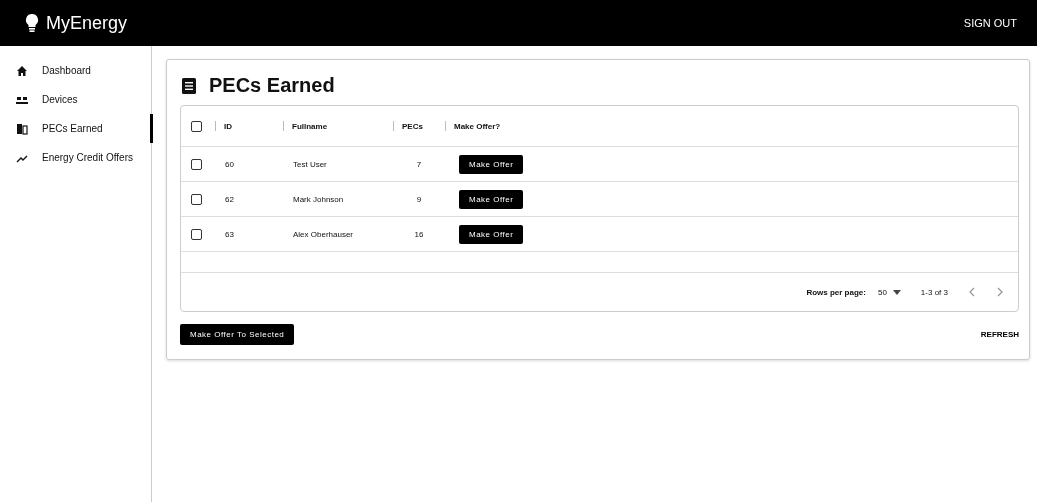 This screenshot has height=502, width=1037. I want to click on sidebar-item: Devices, so click(76, 99).